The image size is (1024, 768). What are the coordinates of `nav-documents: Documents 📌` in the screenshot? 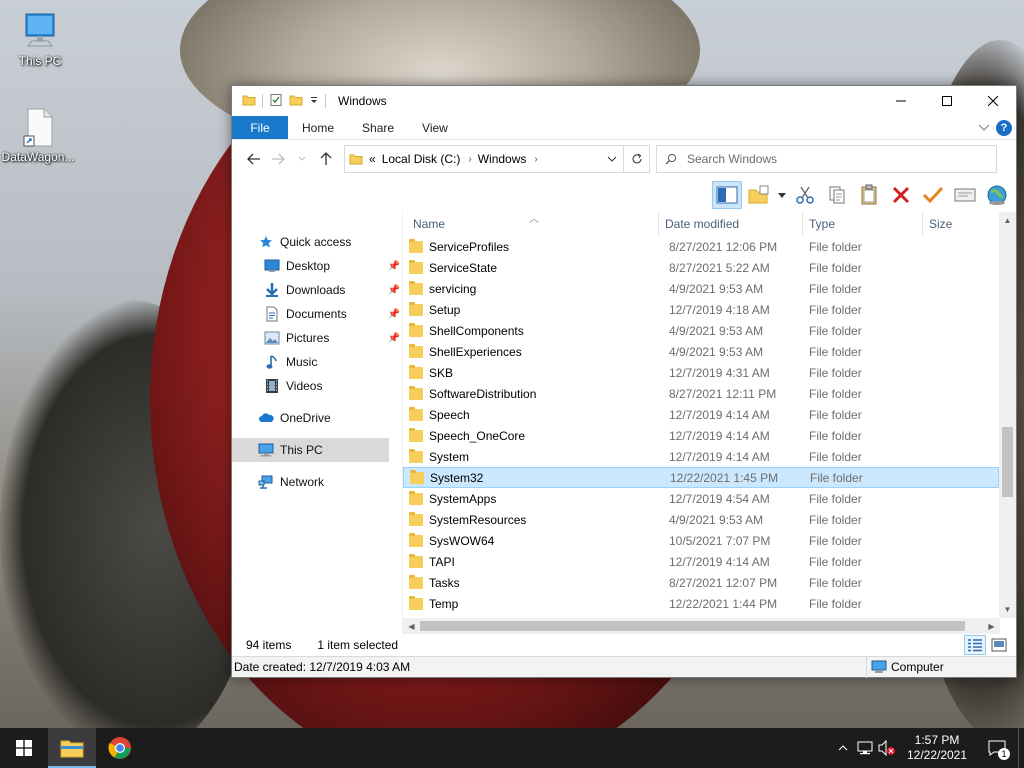 It's located at (317, 314).